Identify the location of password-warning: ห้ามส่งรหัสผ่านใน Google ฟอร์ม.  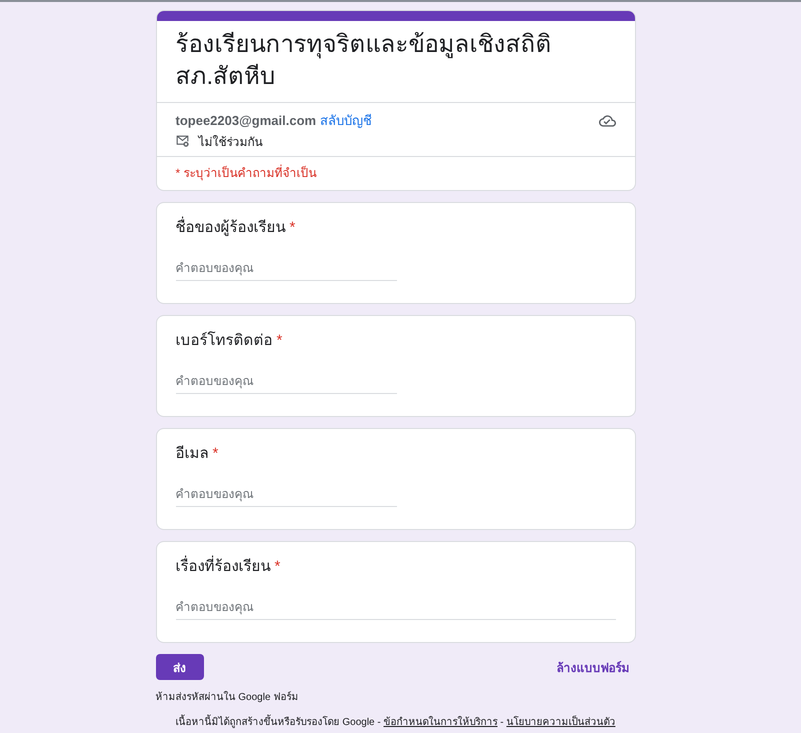
(228, 698).